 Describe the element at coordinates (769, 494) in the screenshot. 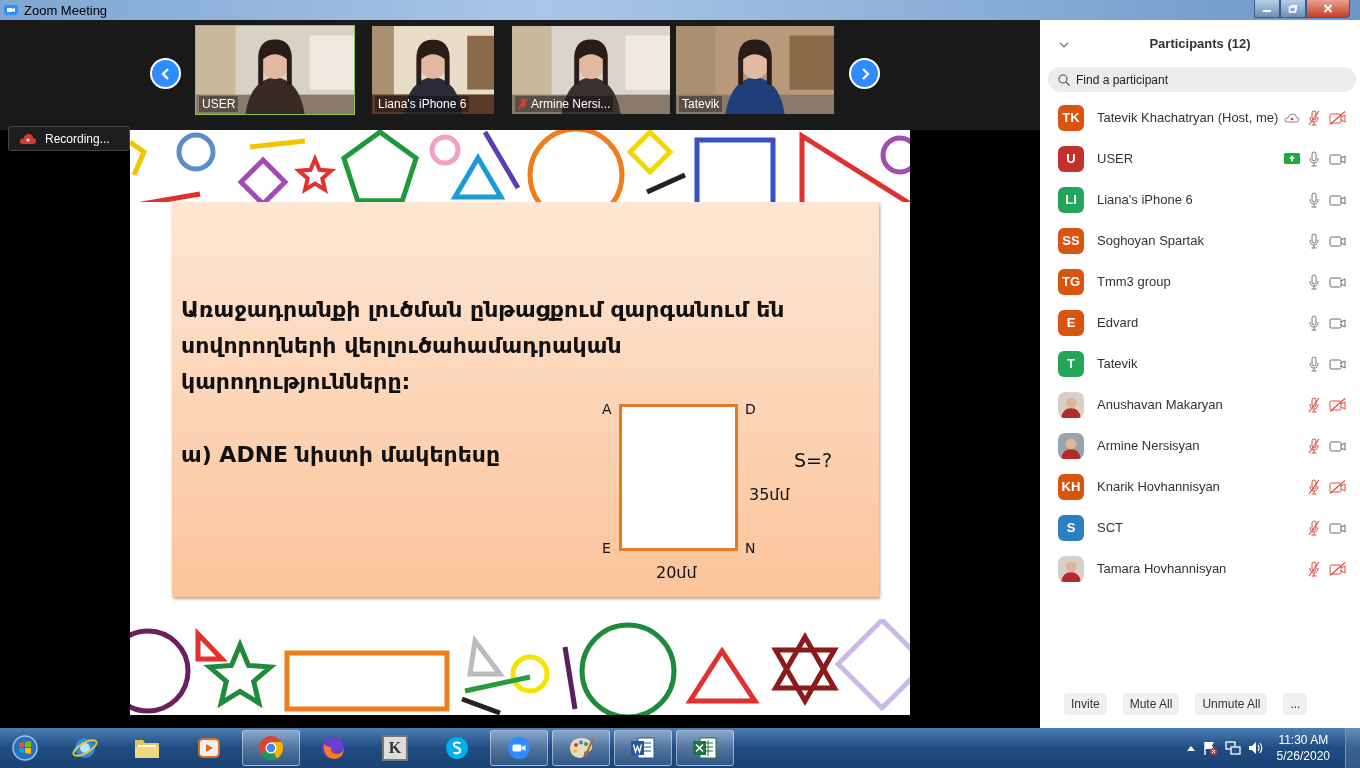

I see `side-label: 35մմ` at that location.